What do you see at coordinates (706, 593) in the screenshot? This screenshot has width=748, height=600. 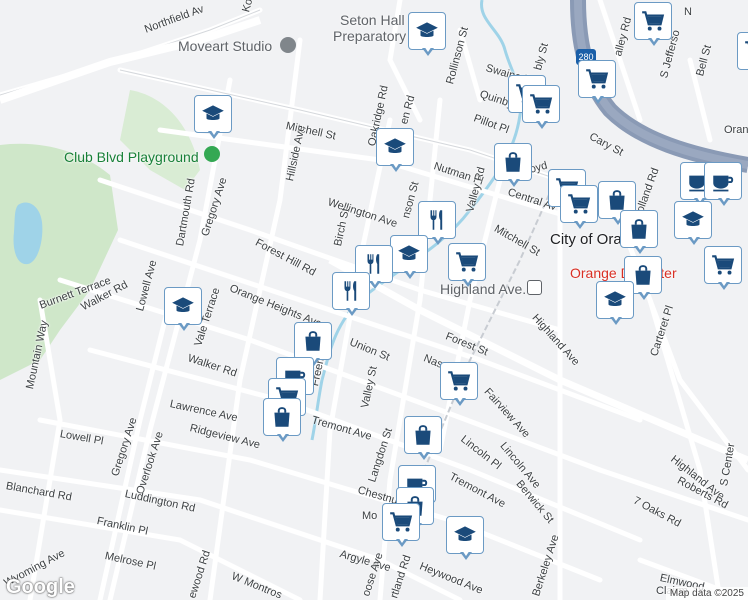 I see `map-attribution: Map data ©2025` at bounding box center [706, 593].